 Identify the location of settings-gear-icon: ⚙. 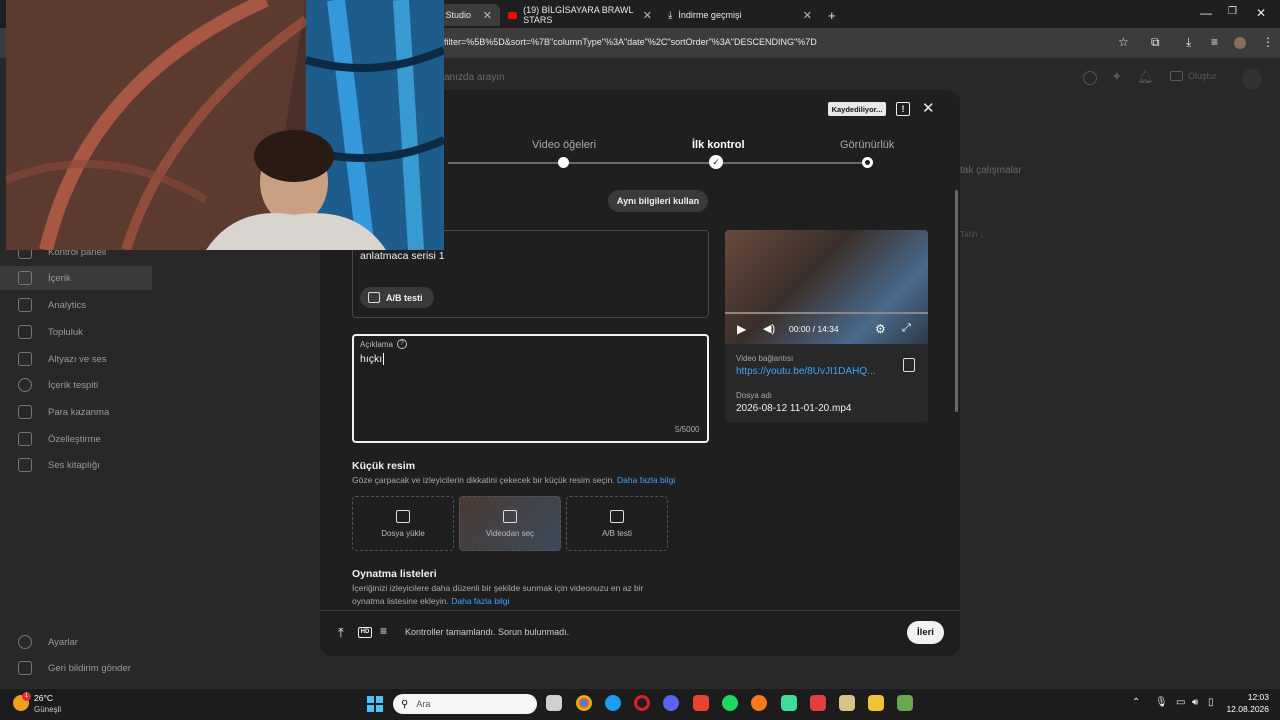
(880, 329).